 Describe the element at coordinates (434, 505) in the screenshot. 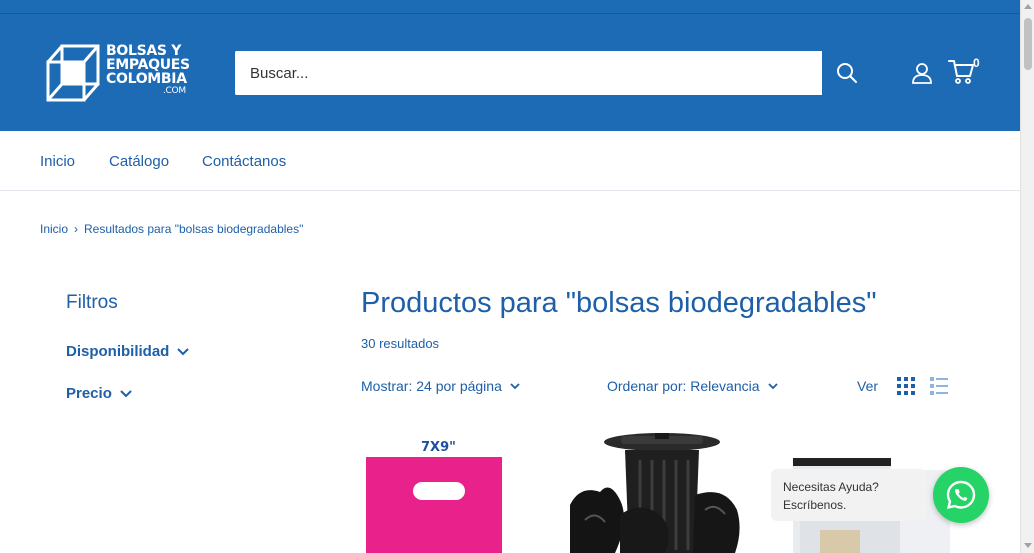

I see `pink-bag-image` at that location.